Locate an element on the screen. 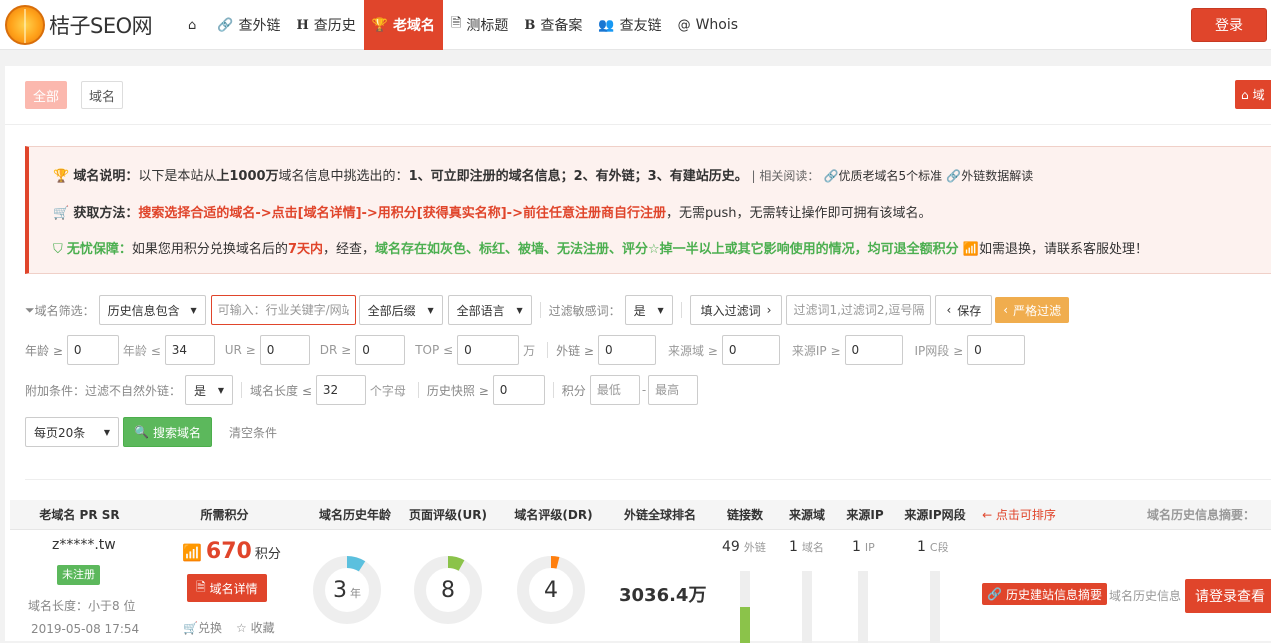 The height and width of the screenshot is (643, 1271). ur-input is located at coordinates (284, 350).